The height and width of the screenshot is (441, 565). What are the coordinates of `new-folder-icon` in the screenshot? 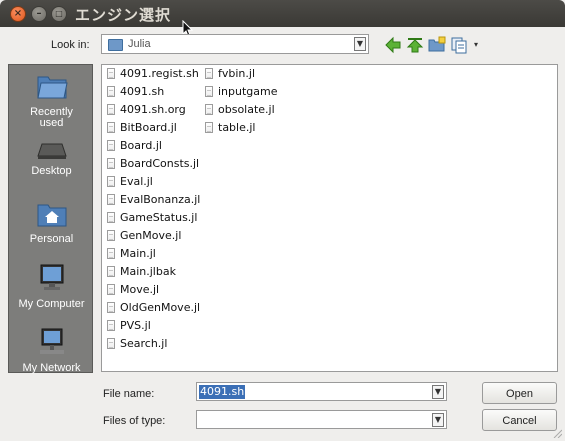 It's located at (437, 45).